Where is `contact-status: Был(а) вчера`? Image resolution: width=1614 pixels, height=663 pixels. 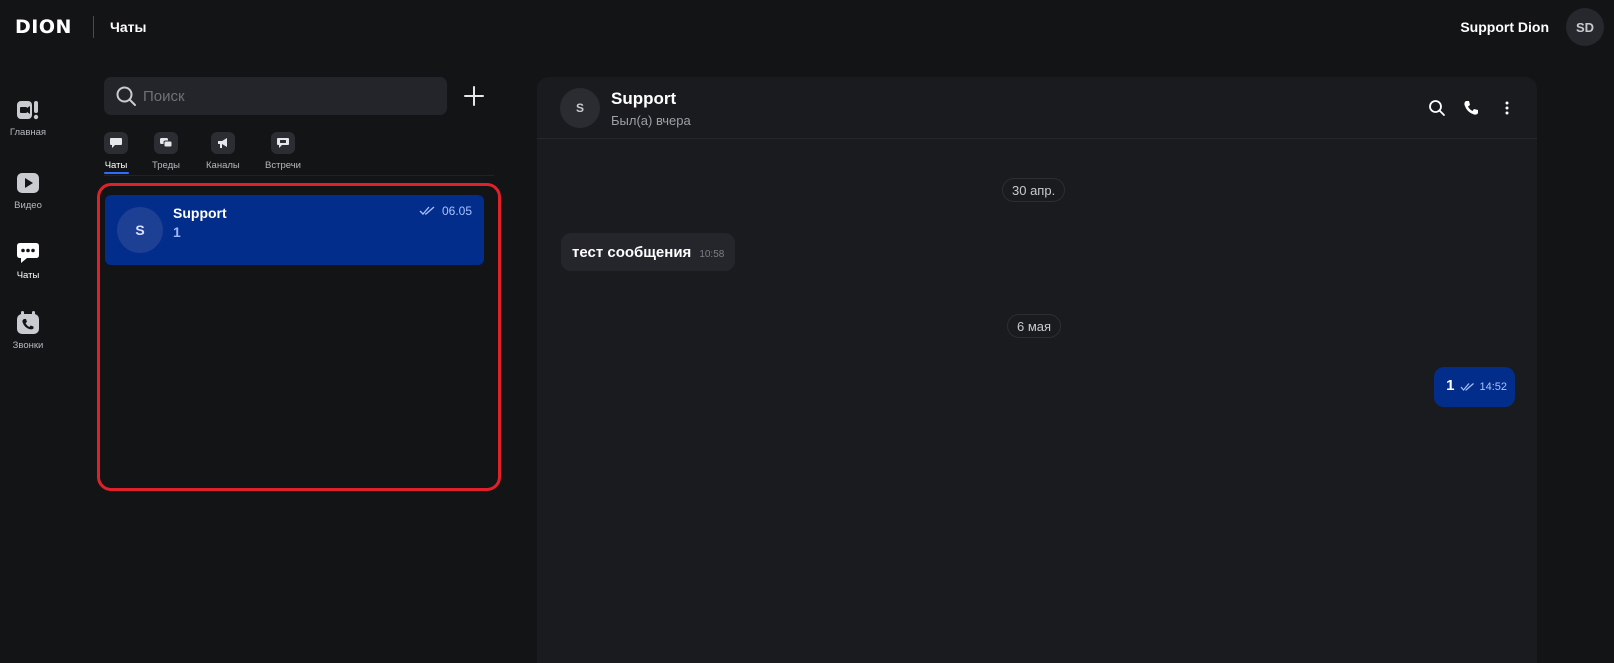
contact-status: Был(а) вчера is located at coordinates (651, 120).